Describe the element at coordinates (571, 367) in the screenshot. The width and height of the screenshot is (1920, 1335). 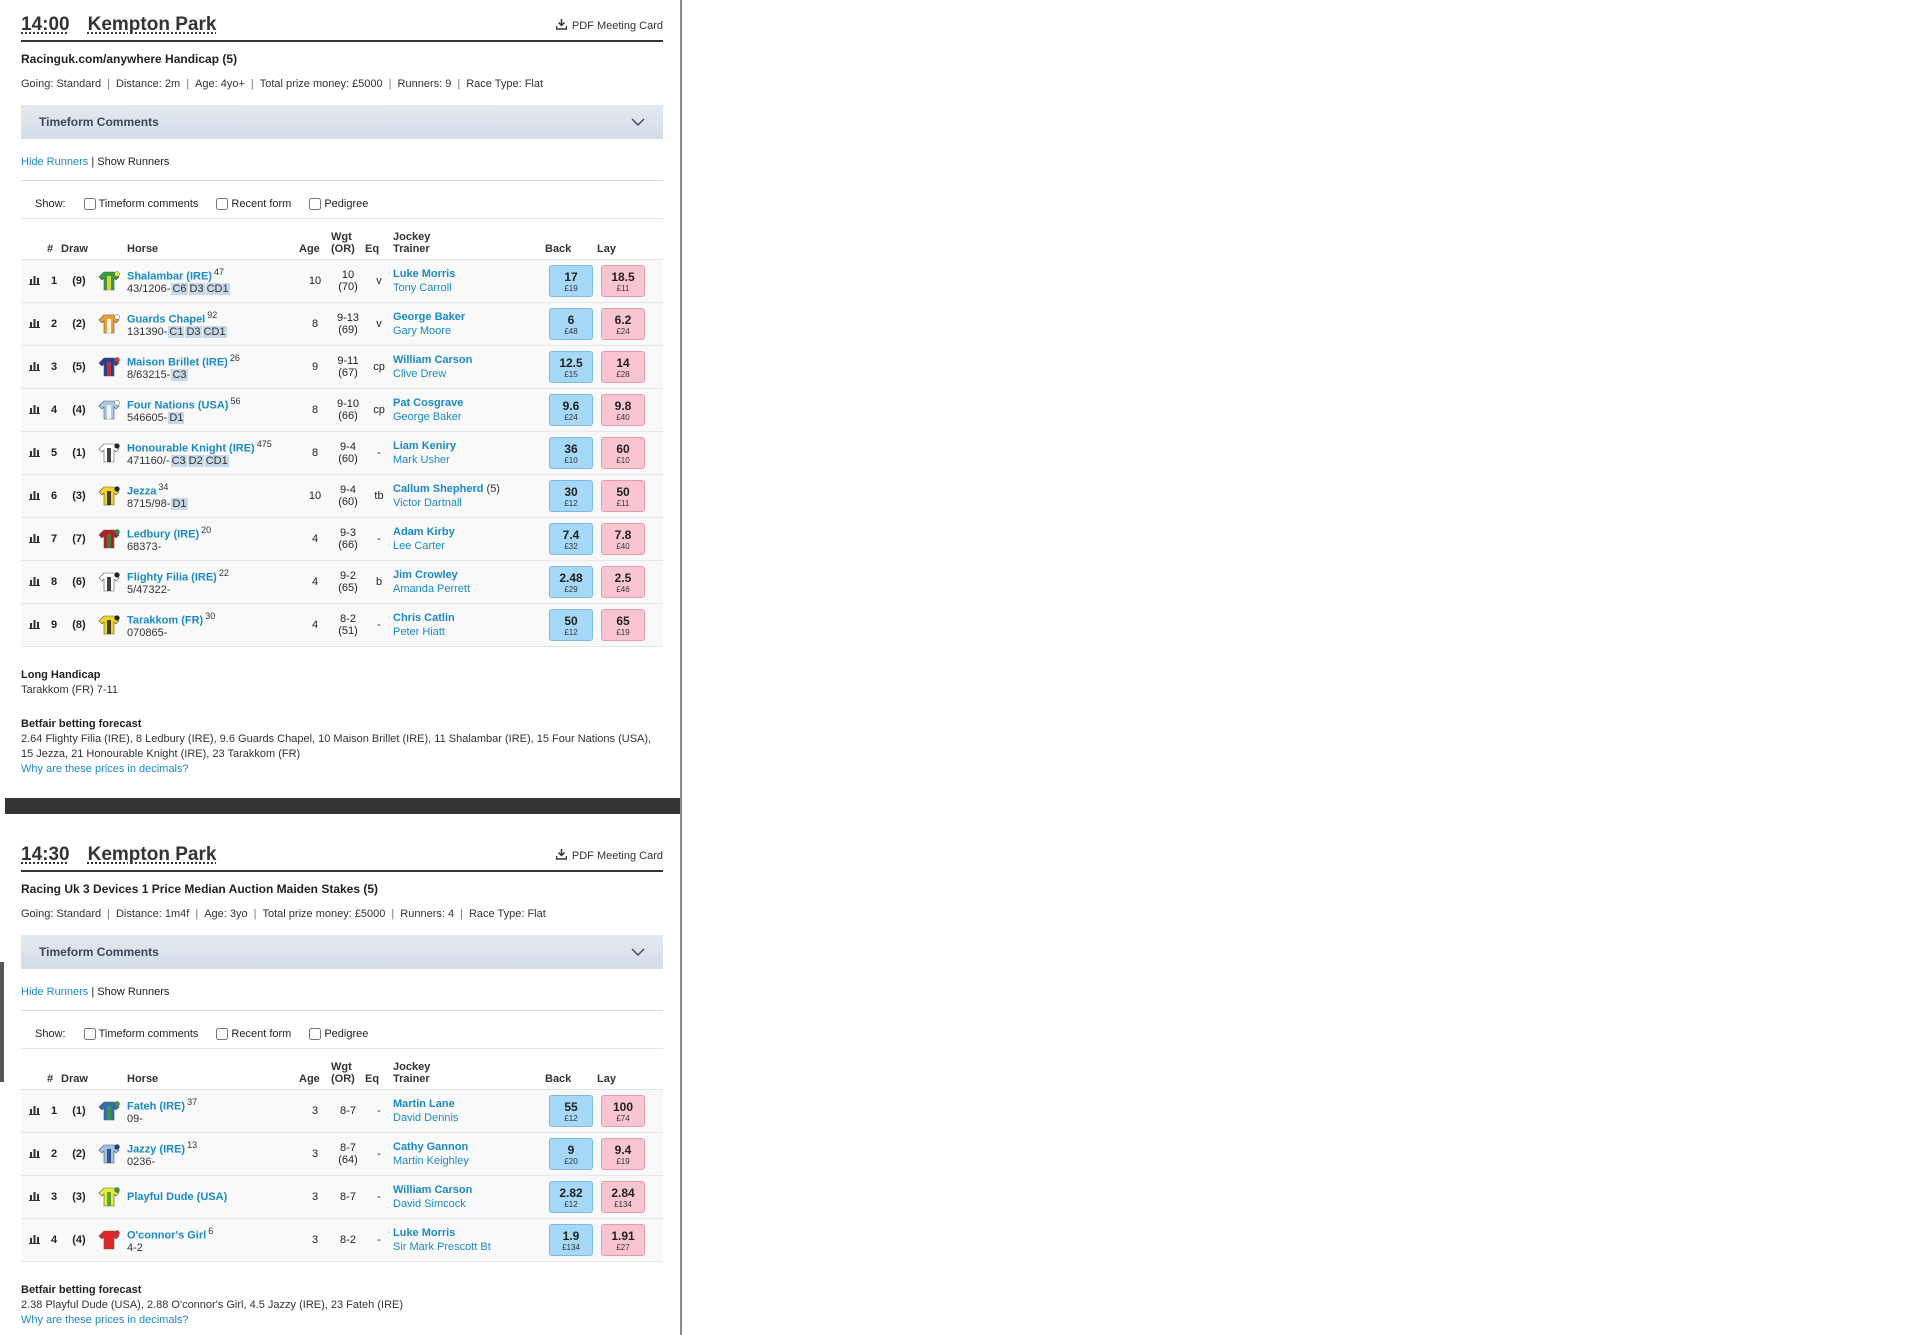
I see `back-odds-button: 12.5 £15` at that location.